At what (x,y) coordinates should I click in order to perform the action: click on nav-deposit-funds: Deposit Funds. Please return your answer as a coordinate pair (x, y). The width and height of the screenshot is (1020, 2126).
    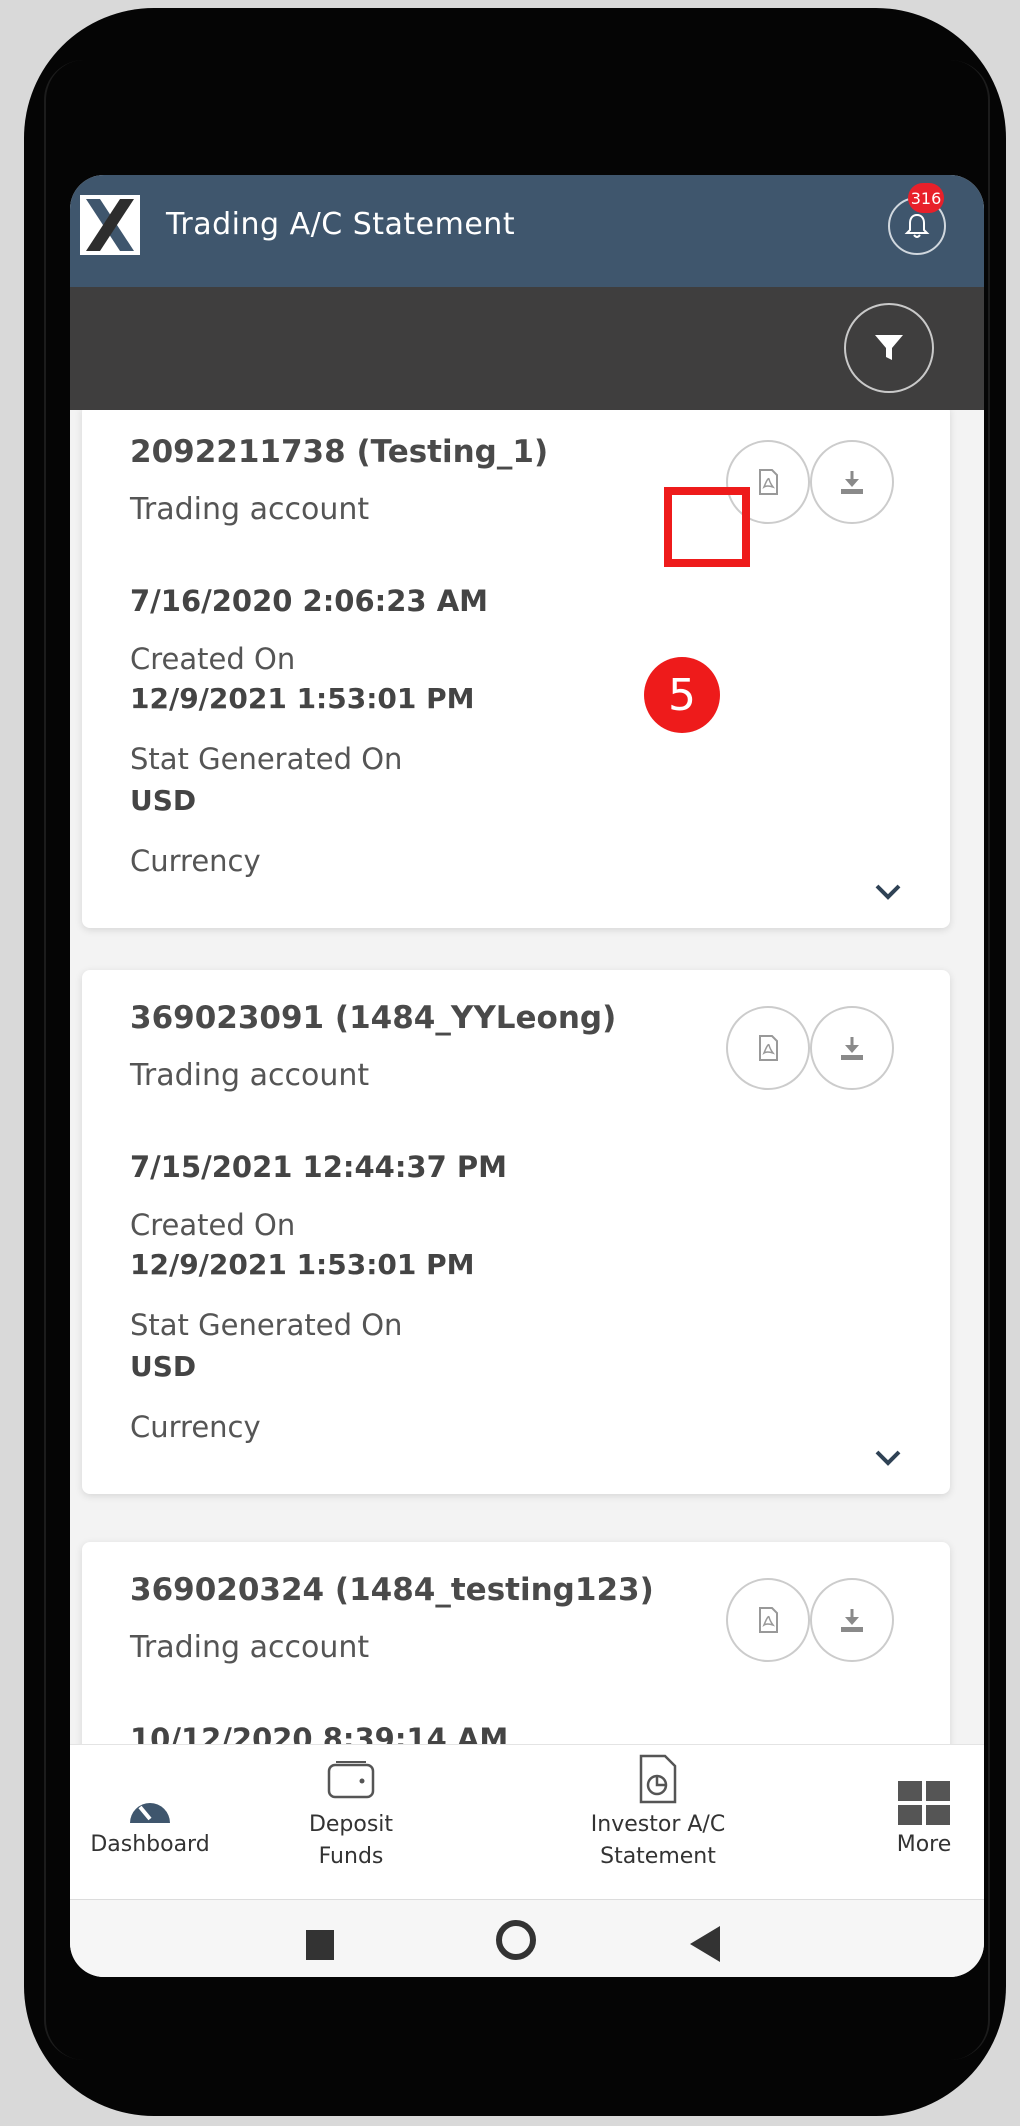
    Looking at the image, I should click on (351, 1822).